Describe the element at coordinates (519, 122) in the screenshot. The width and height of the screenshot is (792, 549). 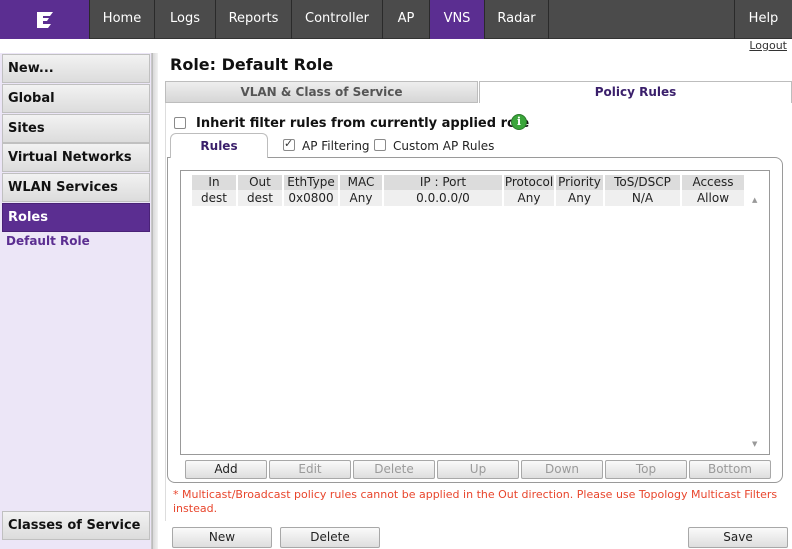
I see `info-icon: i` at that location.